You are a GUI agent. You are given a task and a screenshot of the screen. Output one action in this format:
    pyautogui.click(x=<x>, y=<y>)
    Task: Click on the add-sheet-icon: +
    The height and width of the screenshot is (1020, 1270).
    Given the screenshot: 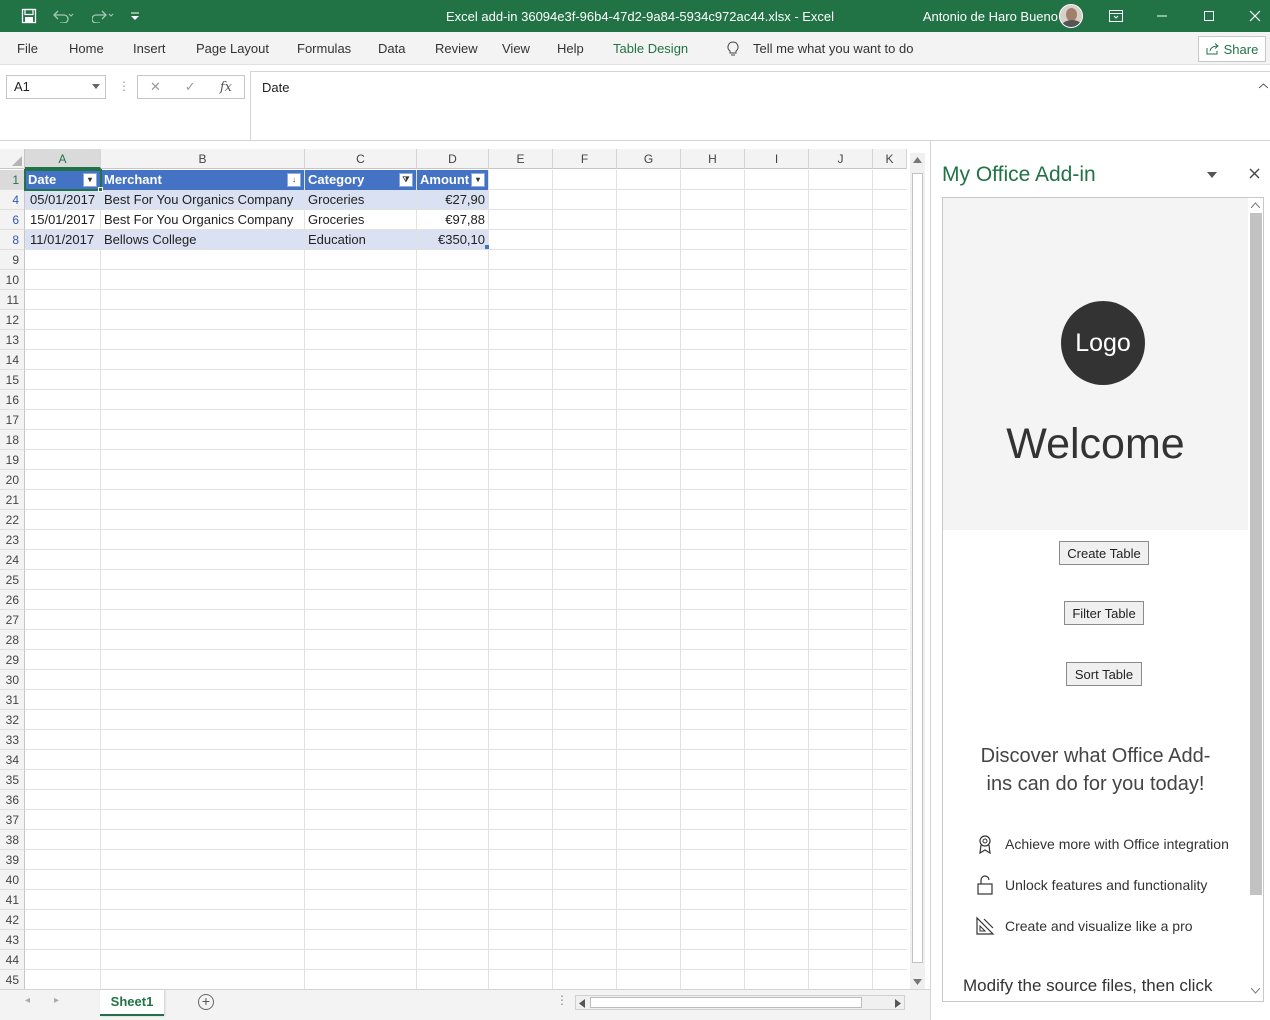 What is the action you would take?
    pyautogui.click(x=206, y=1002)
    